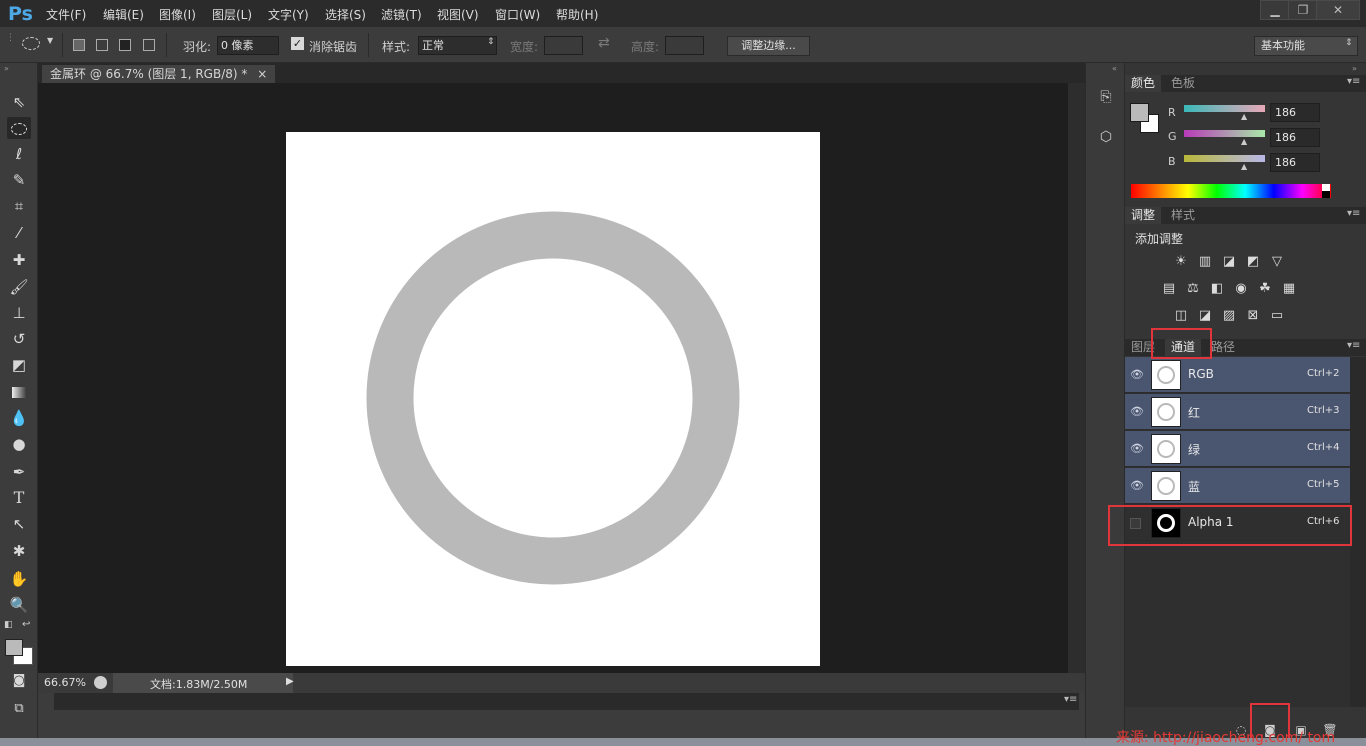 This screenshot has width=1366, height=746. Describe the element at coordinates (1277, 262) in the screenshot. I see `vibrance-icon: ▽` at that location.